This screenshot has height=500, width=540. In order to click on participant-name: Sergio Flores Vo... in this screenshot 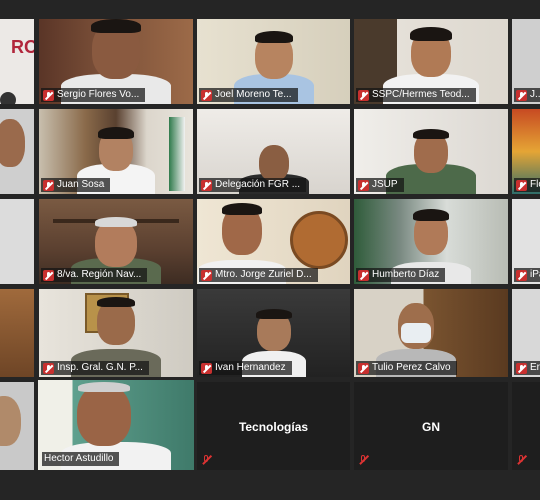, I will do `click(98, 94)`.